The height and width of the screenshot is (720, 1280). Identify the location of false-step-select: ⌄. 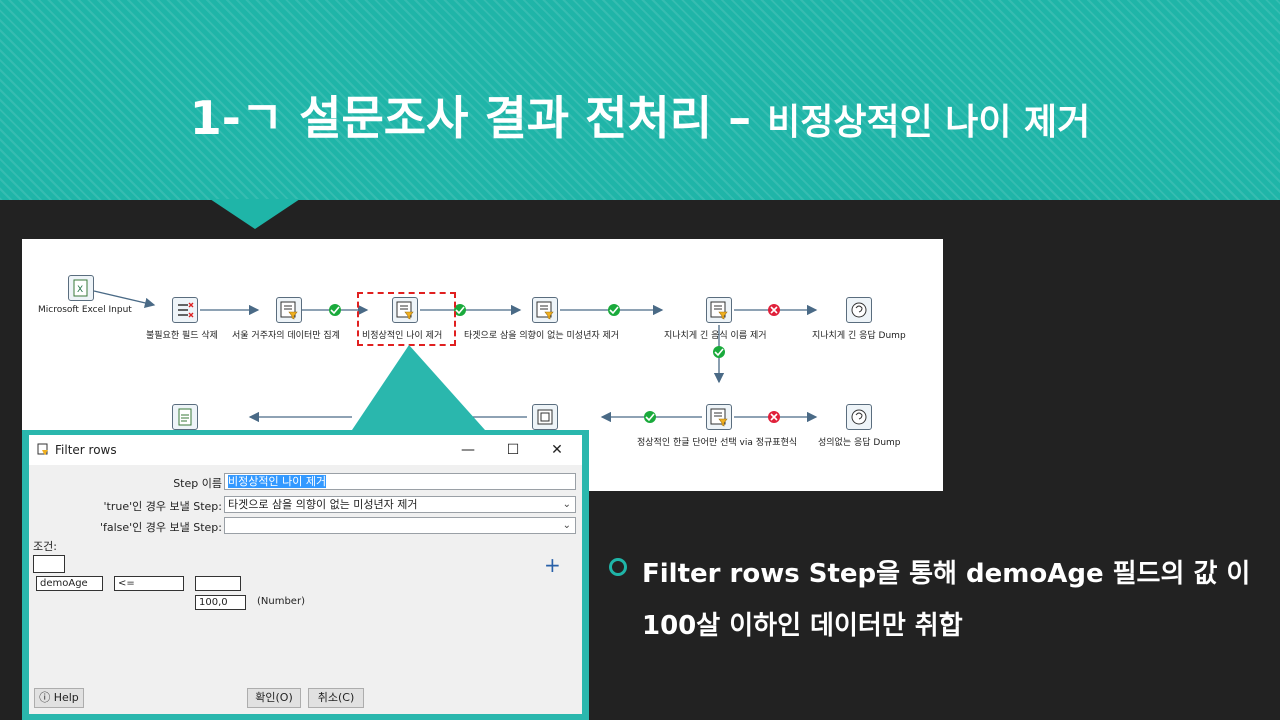
(400, 525).